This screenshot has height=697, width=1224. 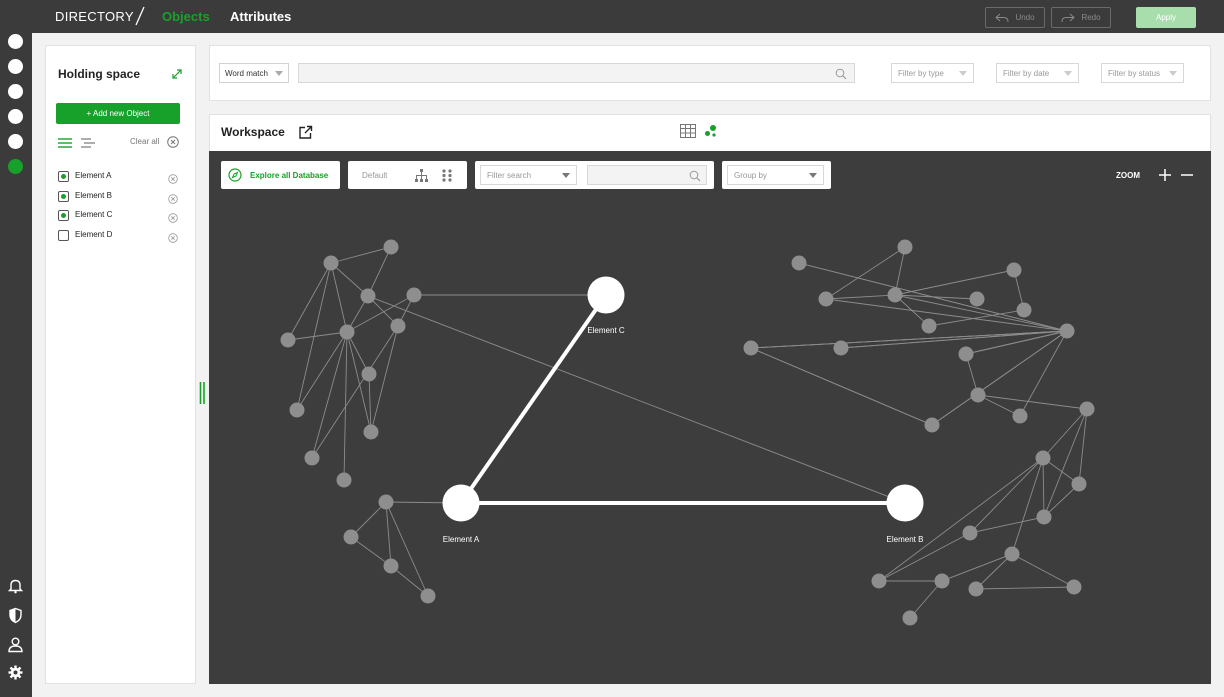 What do you see at coordinates (177, 73) in the screenshot?
I see `expand-icon` at bounding box center [177, 73].